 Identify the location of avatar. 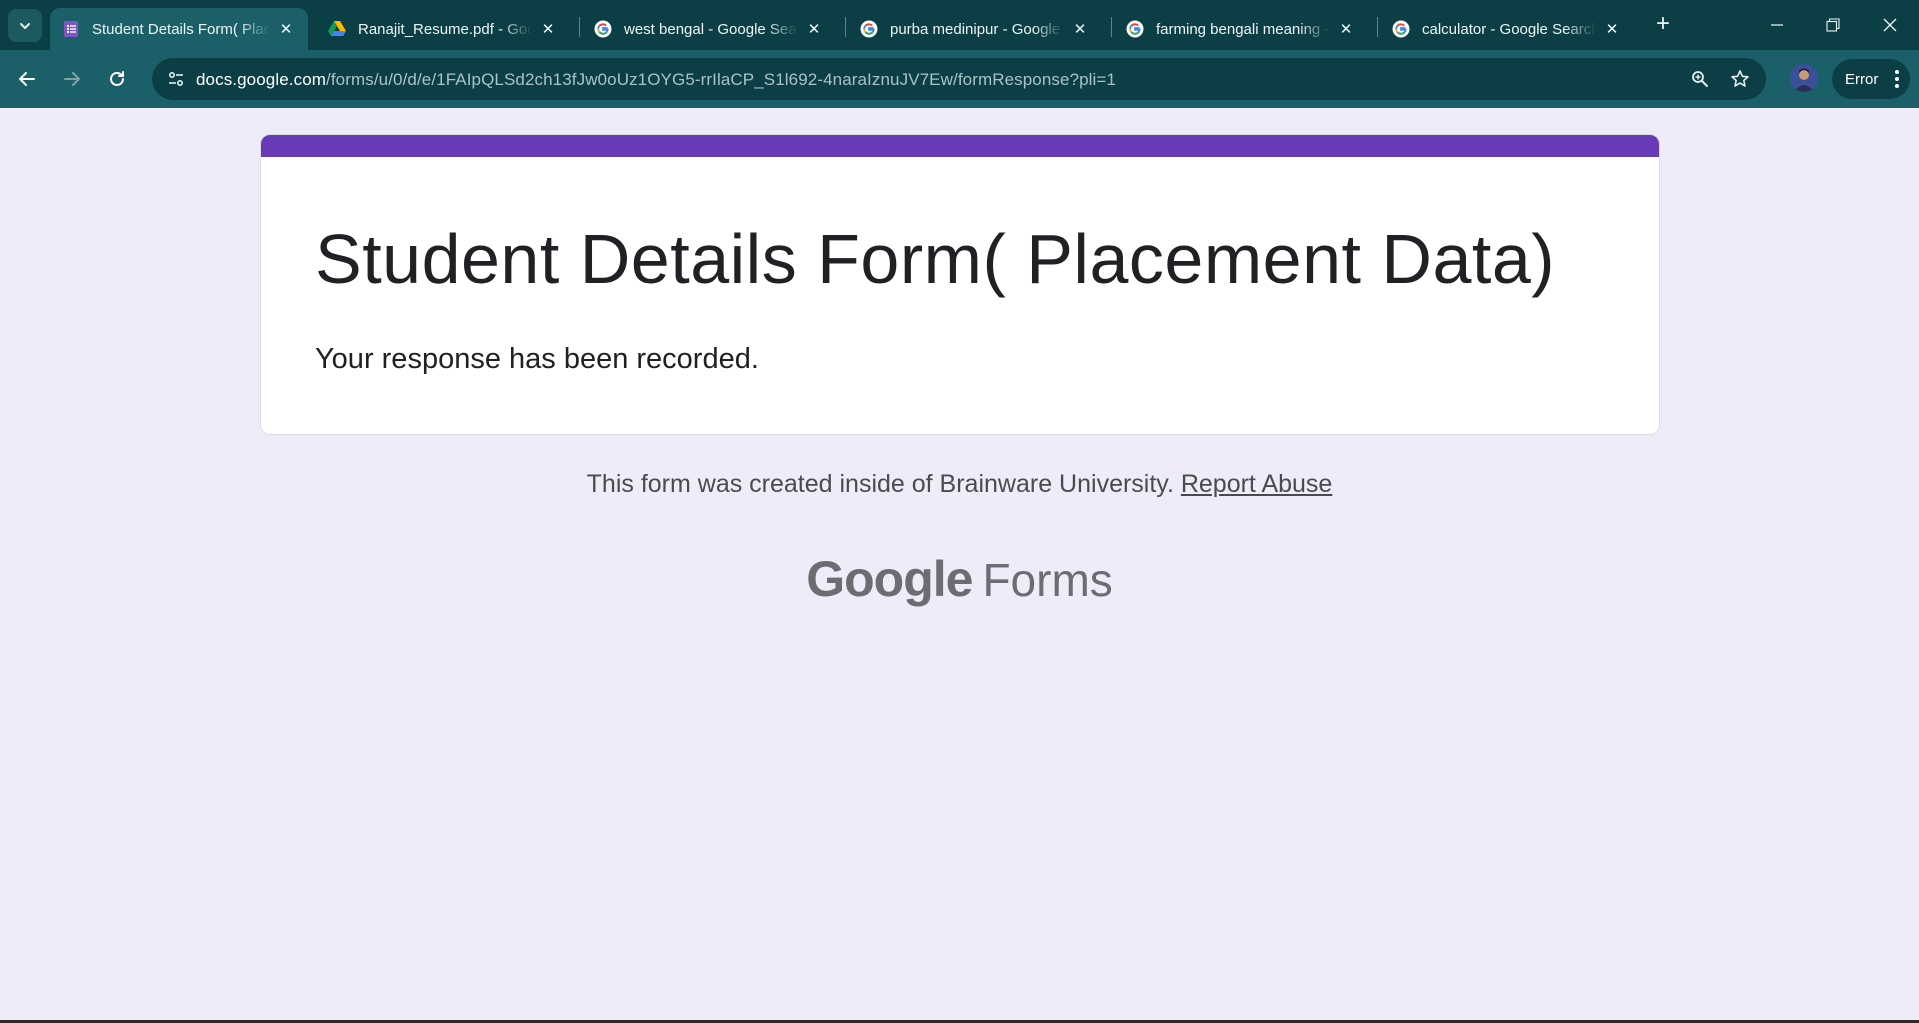
(1804, 78).